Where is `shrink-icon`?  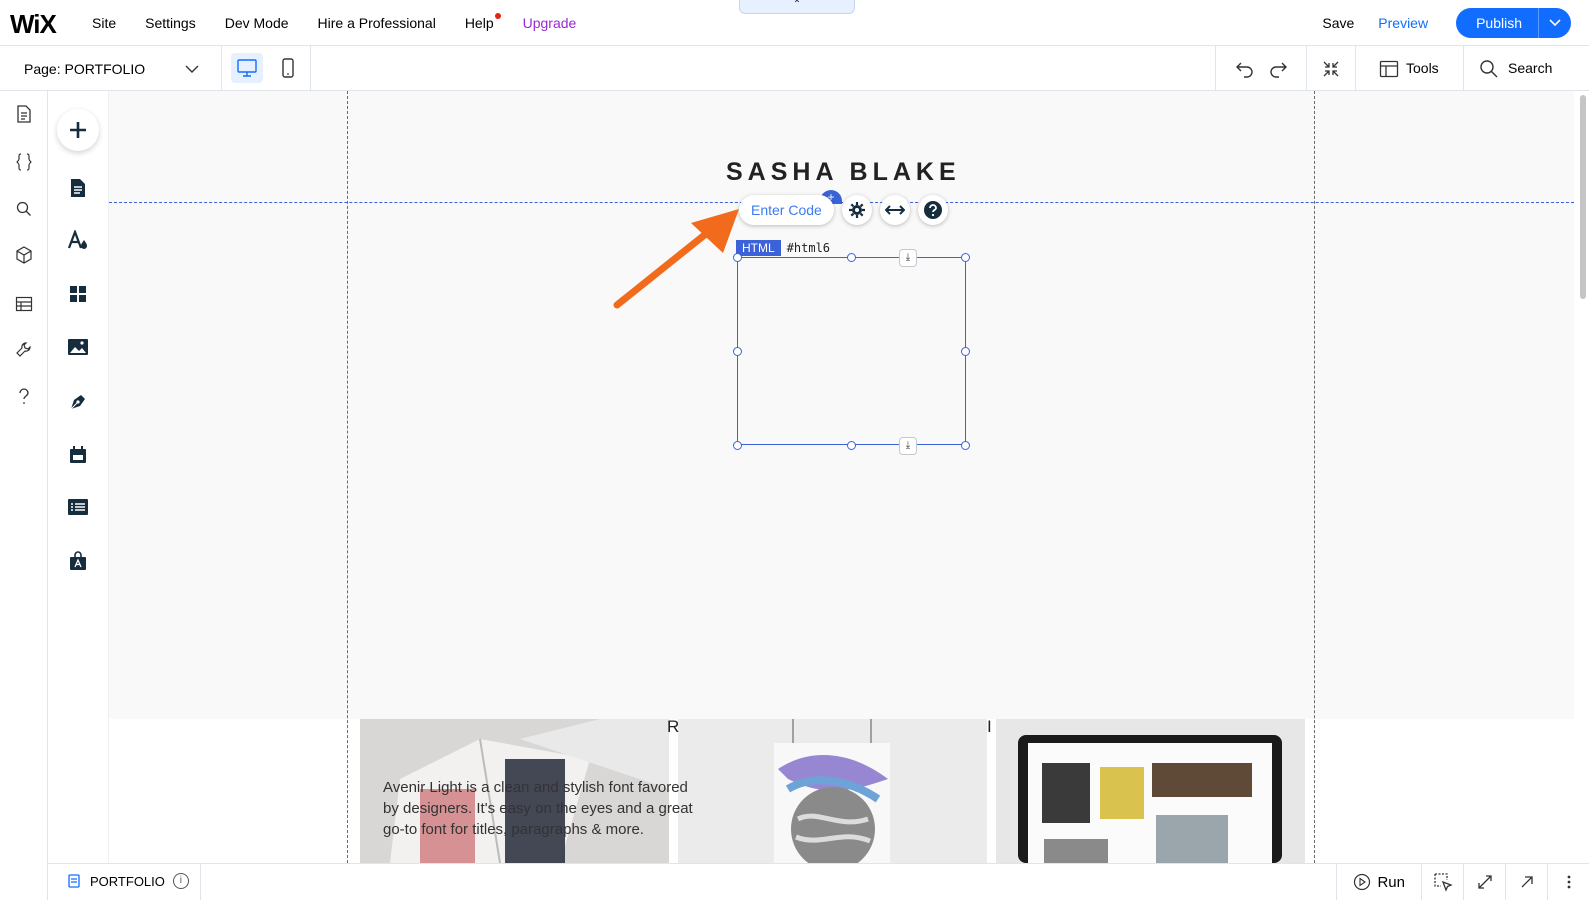
shrink-icon is located at coordinates (1331, 69).